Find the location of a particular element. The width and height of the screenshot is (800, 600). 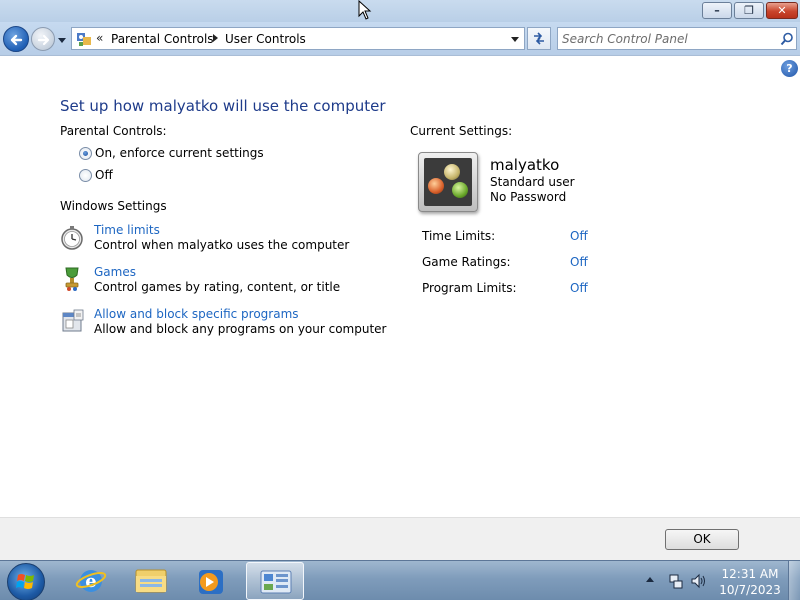

user-name: malyatko is located at coordinates (525, 165).